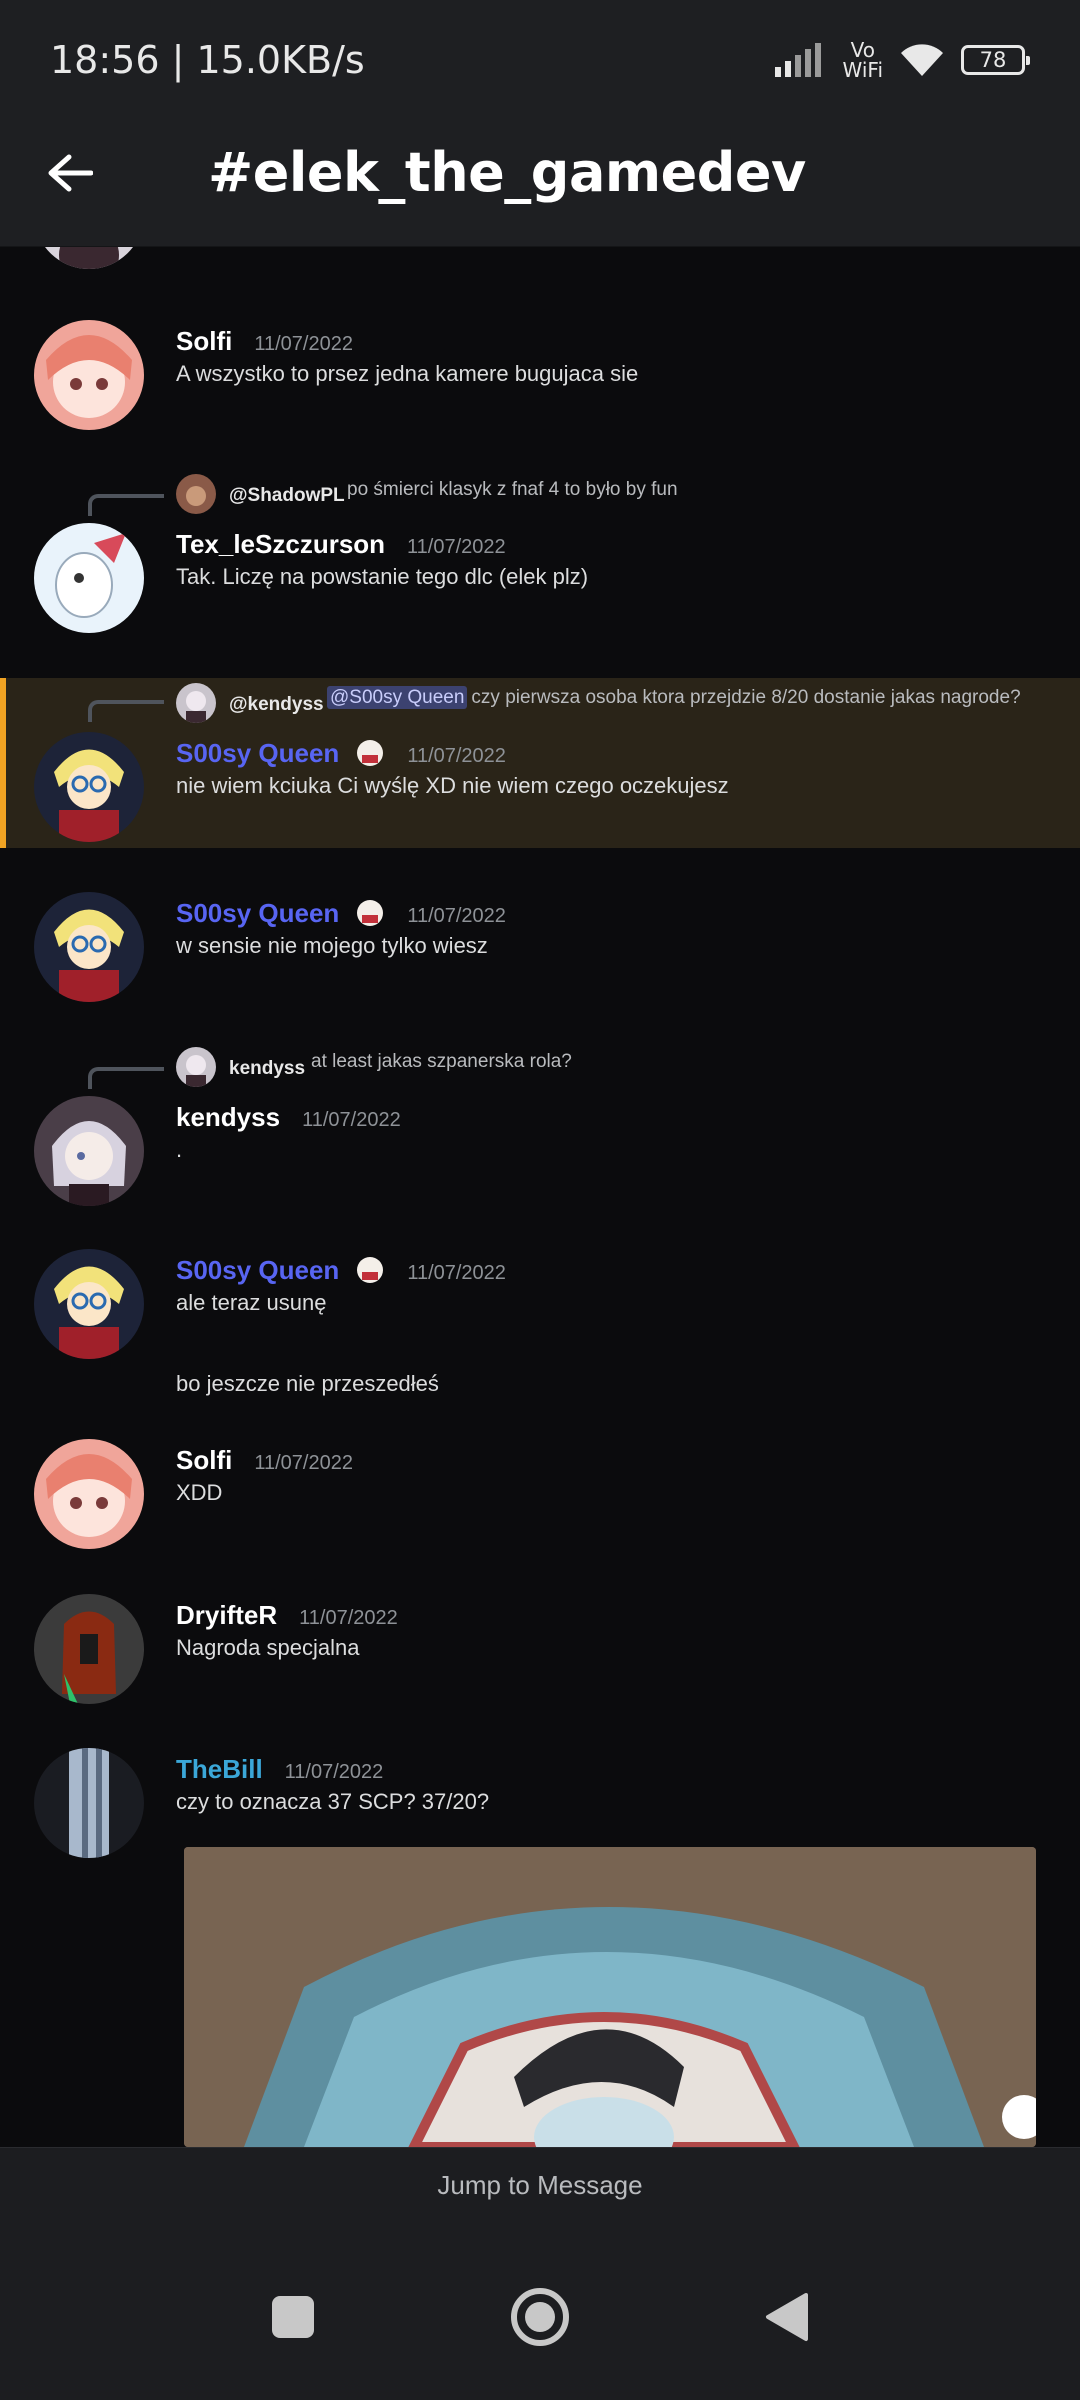  What do you see at coordinates (276, 705) in the screenshot?
I see `reply-author: @kendyss` at bounding box center [276, 705].